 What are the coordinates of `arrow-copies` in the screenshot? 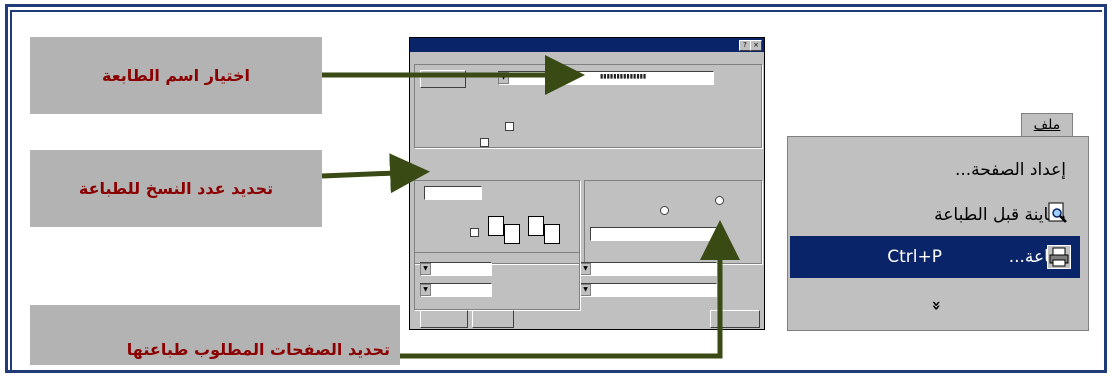 It's located at (375, 173).